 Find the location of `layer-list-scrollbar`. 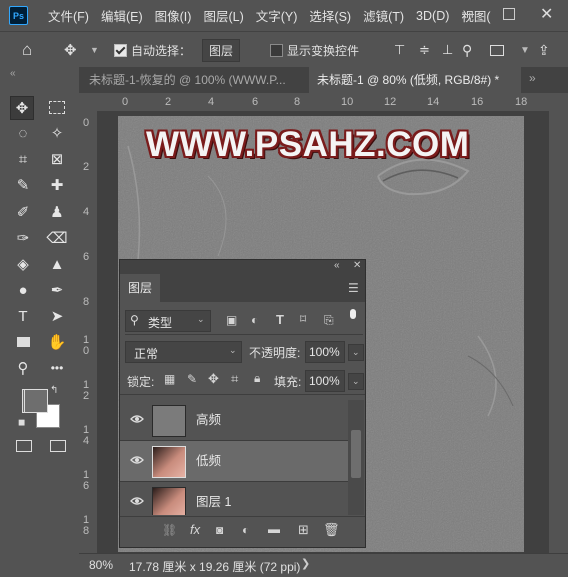

layer-list-scrollbar is located at coordinates (356, 457).